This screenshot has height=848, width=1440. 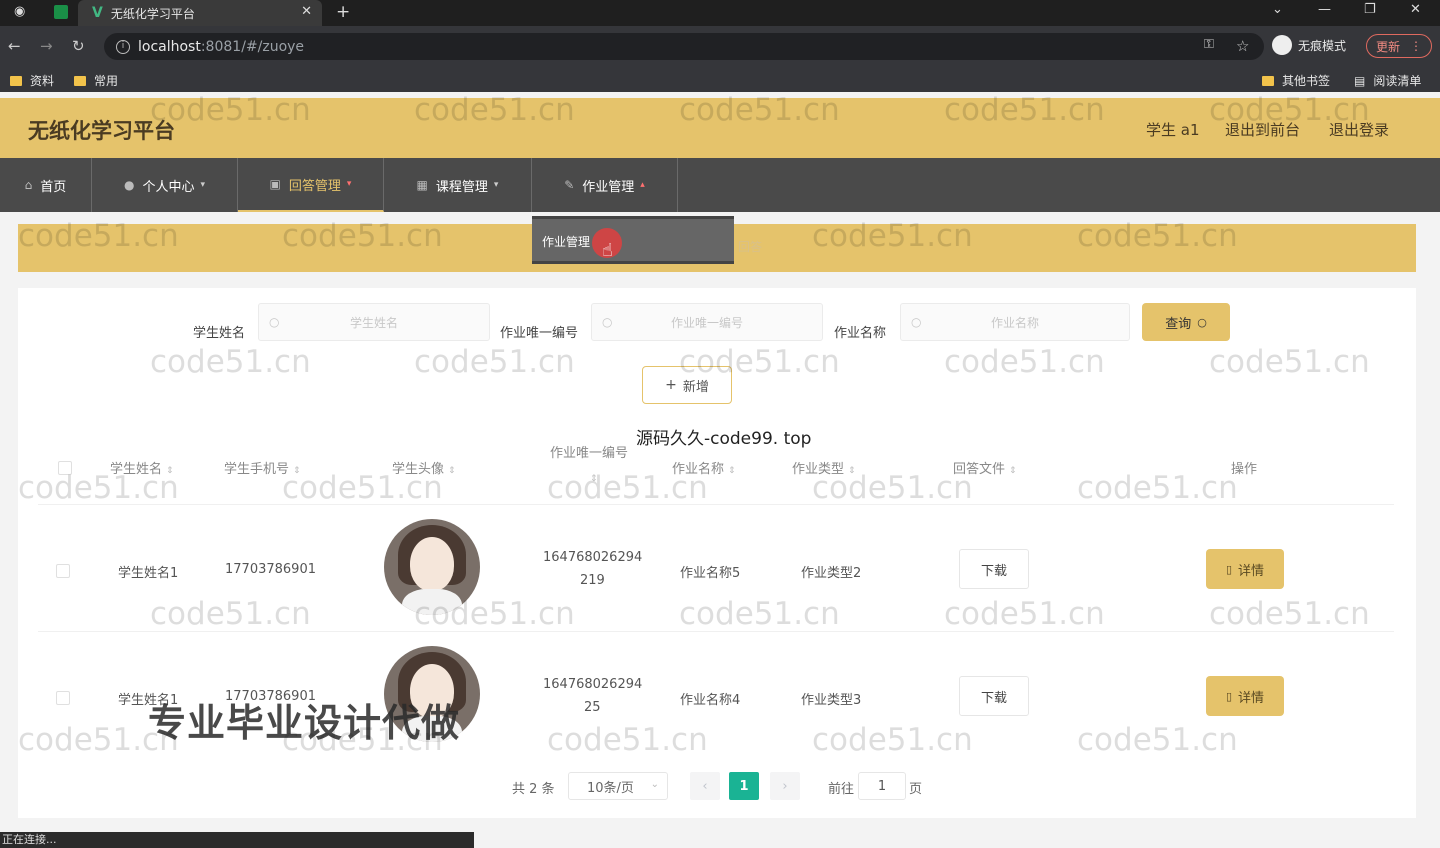 I want to click on breadcrumb-text: 回答, so click(x=750, y=247).